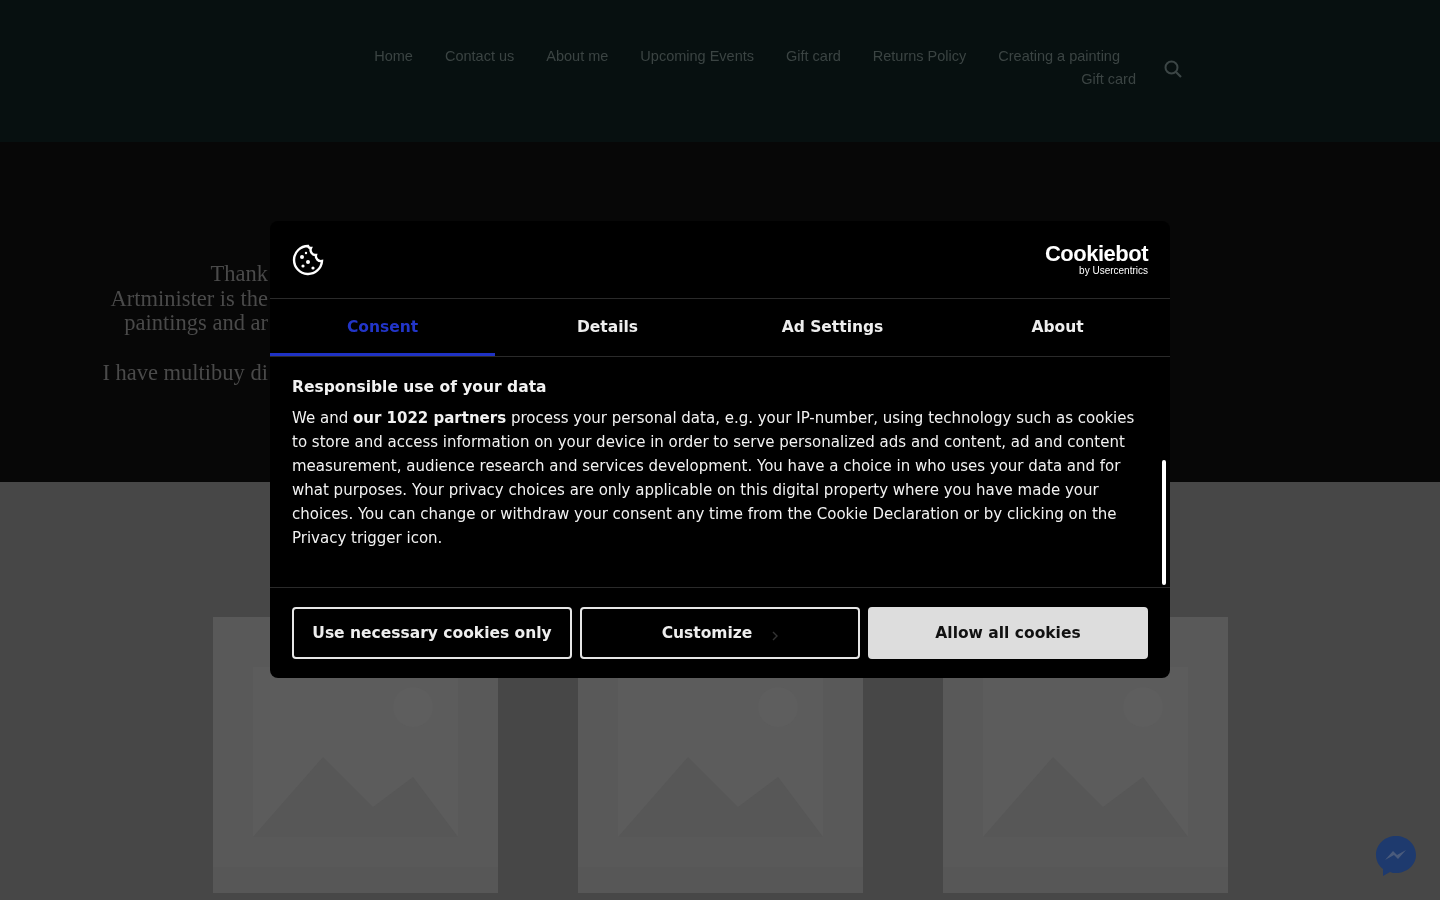  Describe the element at coordinates (1096, 254) in the screenshot. I see `brand-logo-text: Cookiebot` at that location.